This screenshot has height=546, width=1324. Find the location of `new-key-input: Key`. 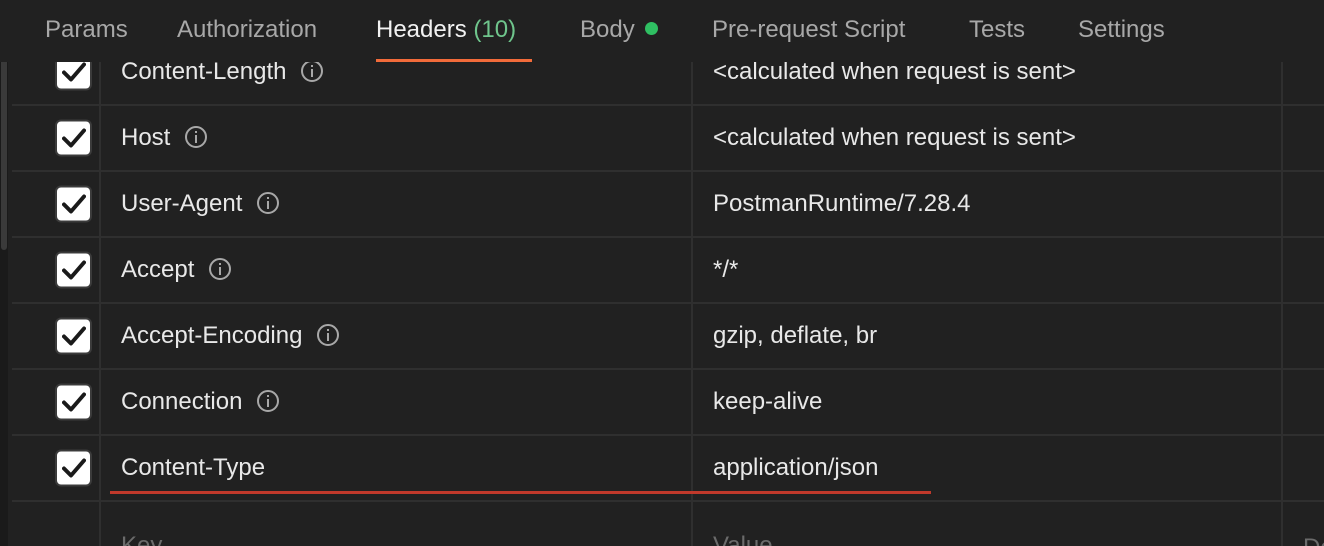

new-key-input: Key is located at coordinates (397, 524).